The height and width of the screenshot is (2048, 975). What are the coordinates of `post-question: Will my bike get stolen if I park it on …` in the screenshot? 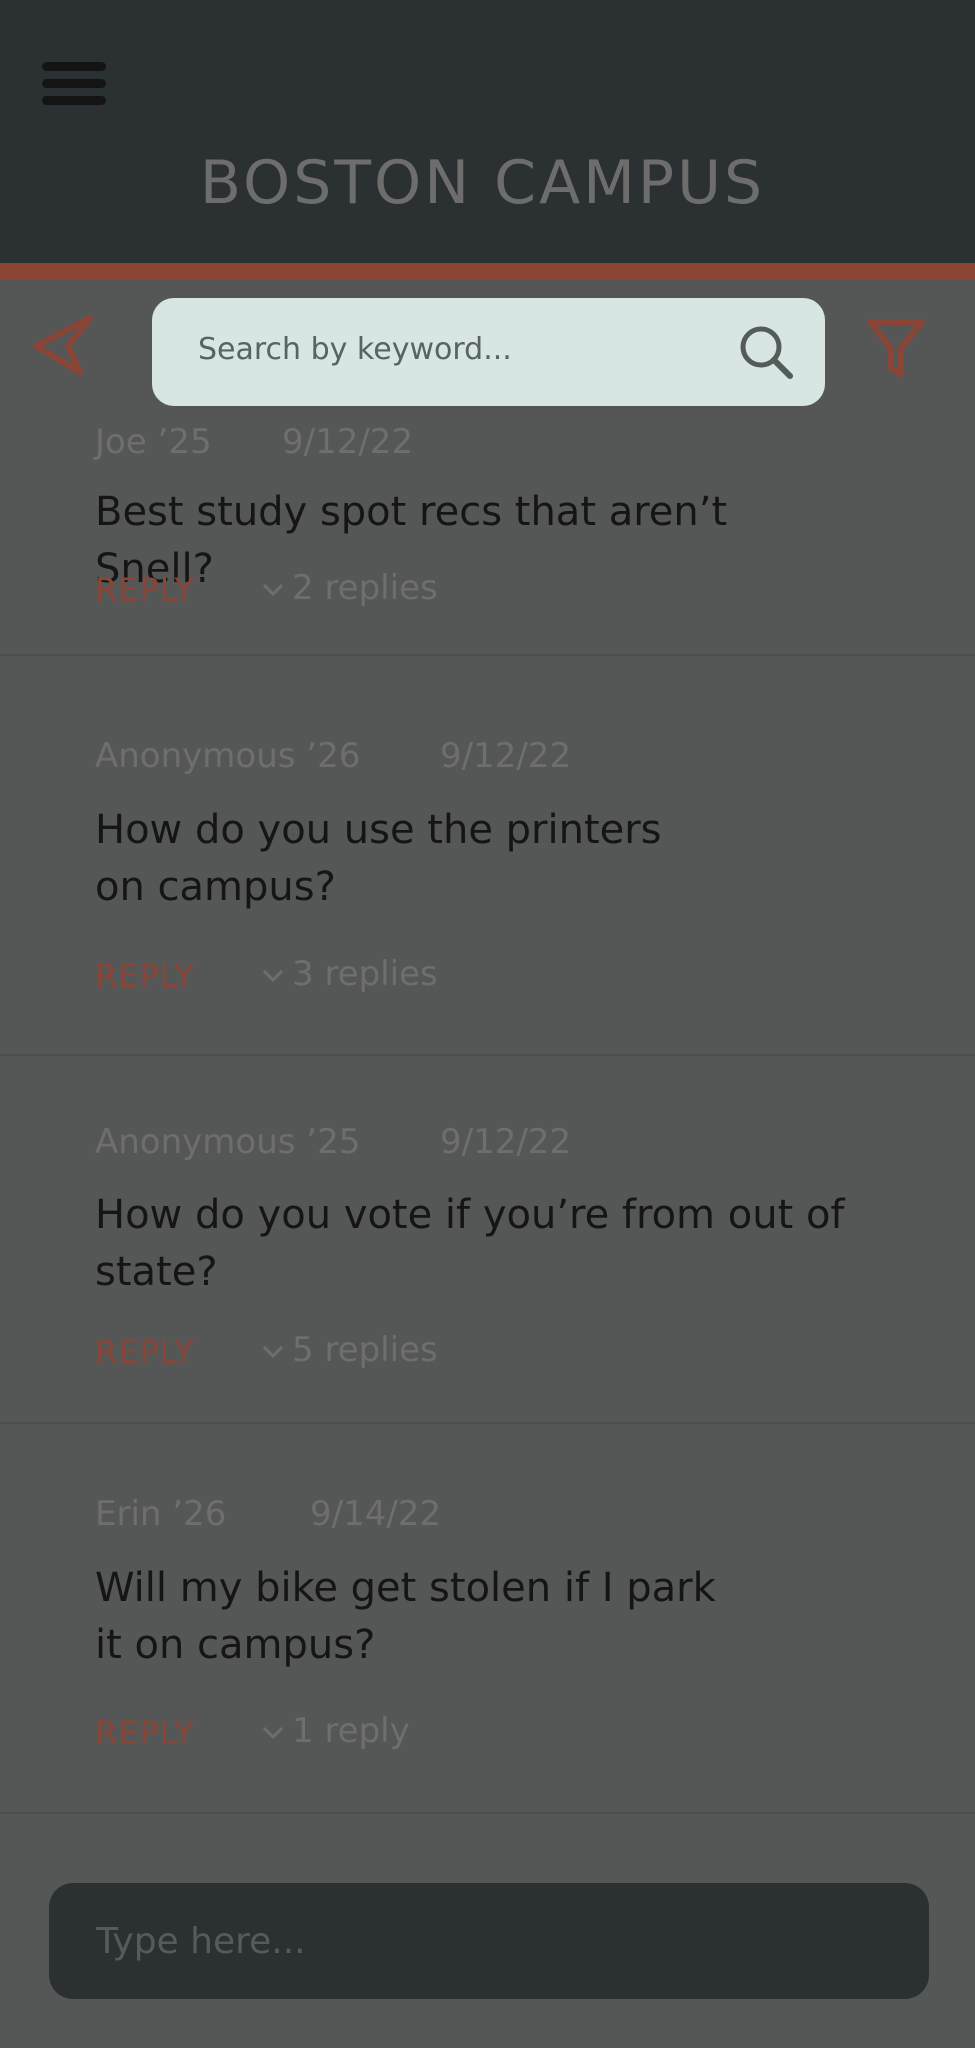 It's located at (405, 1616).